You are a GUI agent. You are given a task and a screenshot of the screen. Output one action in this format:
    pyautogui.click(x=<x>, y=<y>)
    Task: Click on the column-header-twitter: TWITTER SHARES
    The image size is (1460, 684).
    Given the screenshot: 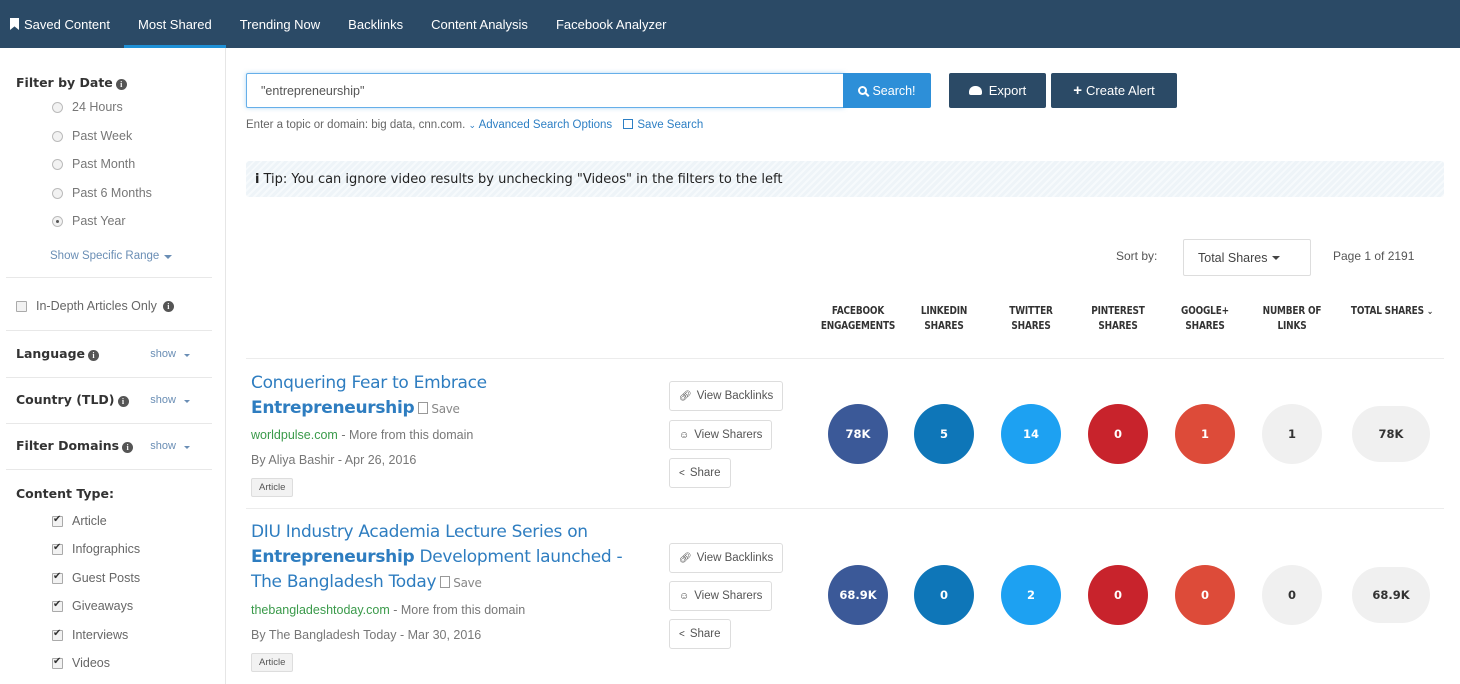 What is the action you would take?
    pyautogui.click(x=1031, y=319)
    